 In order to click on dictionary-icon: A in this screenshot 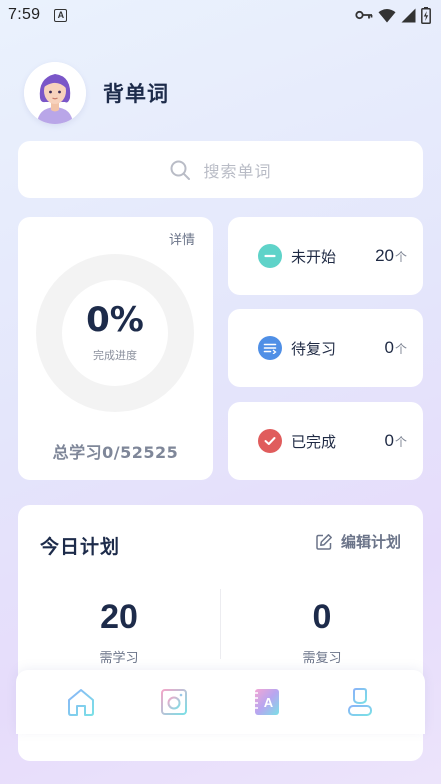, I will do `click(267, 702)`.